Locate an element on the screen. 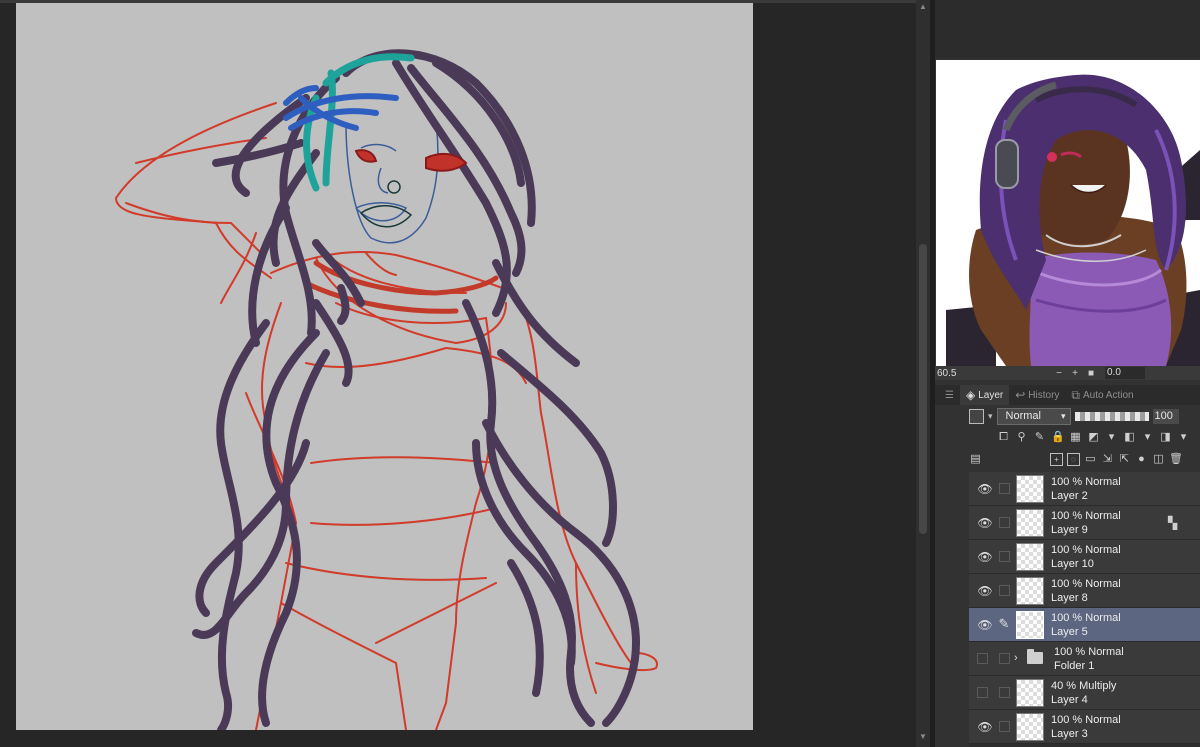 This screenshot has height=747, width=1200. tab-layer-label: Layer is located at coordinates (991, 395).